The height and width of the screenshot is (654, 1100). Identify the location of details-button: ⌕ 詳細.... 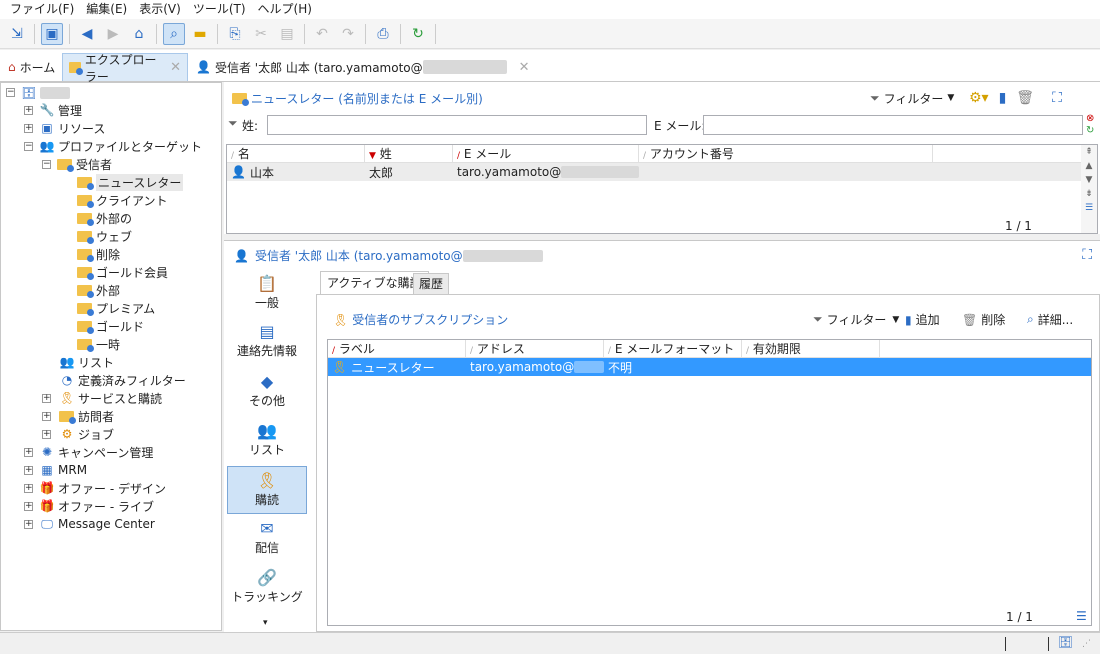
(1050, 319).